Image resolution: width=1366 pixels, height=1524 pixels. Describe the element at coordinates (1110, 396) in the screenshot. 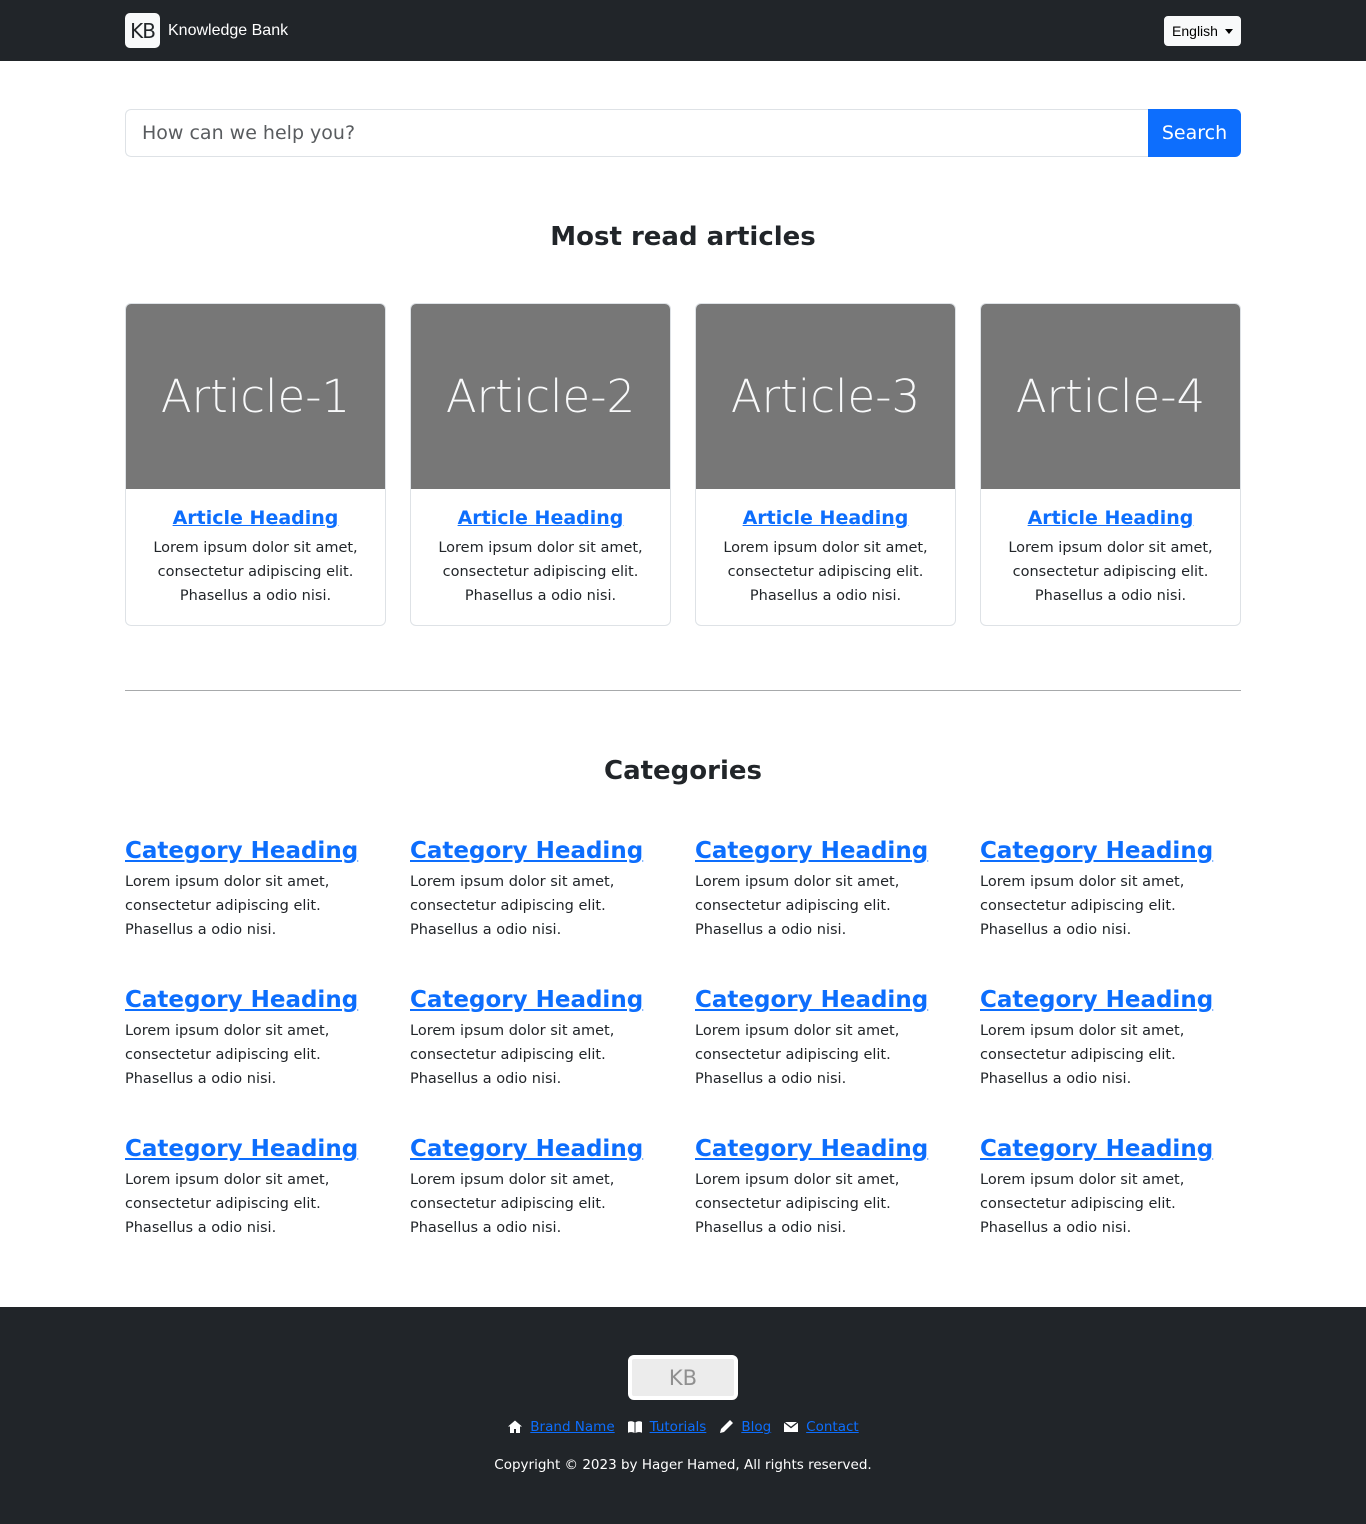

I see `article-image: Article-4` at that location.